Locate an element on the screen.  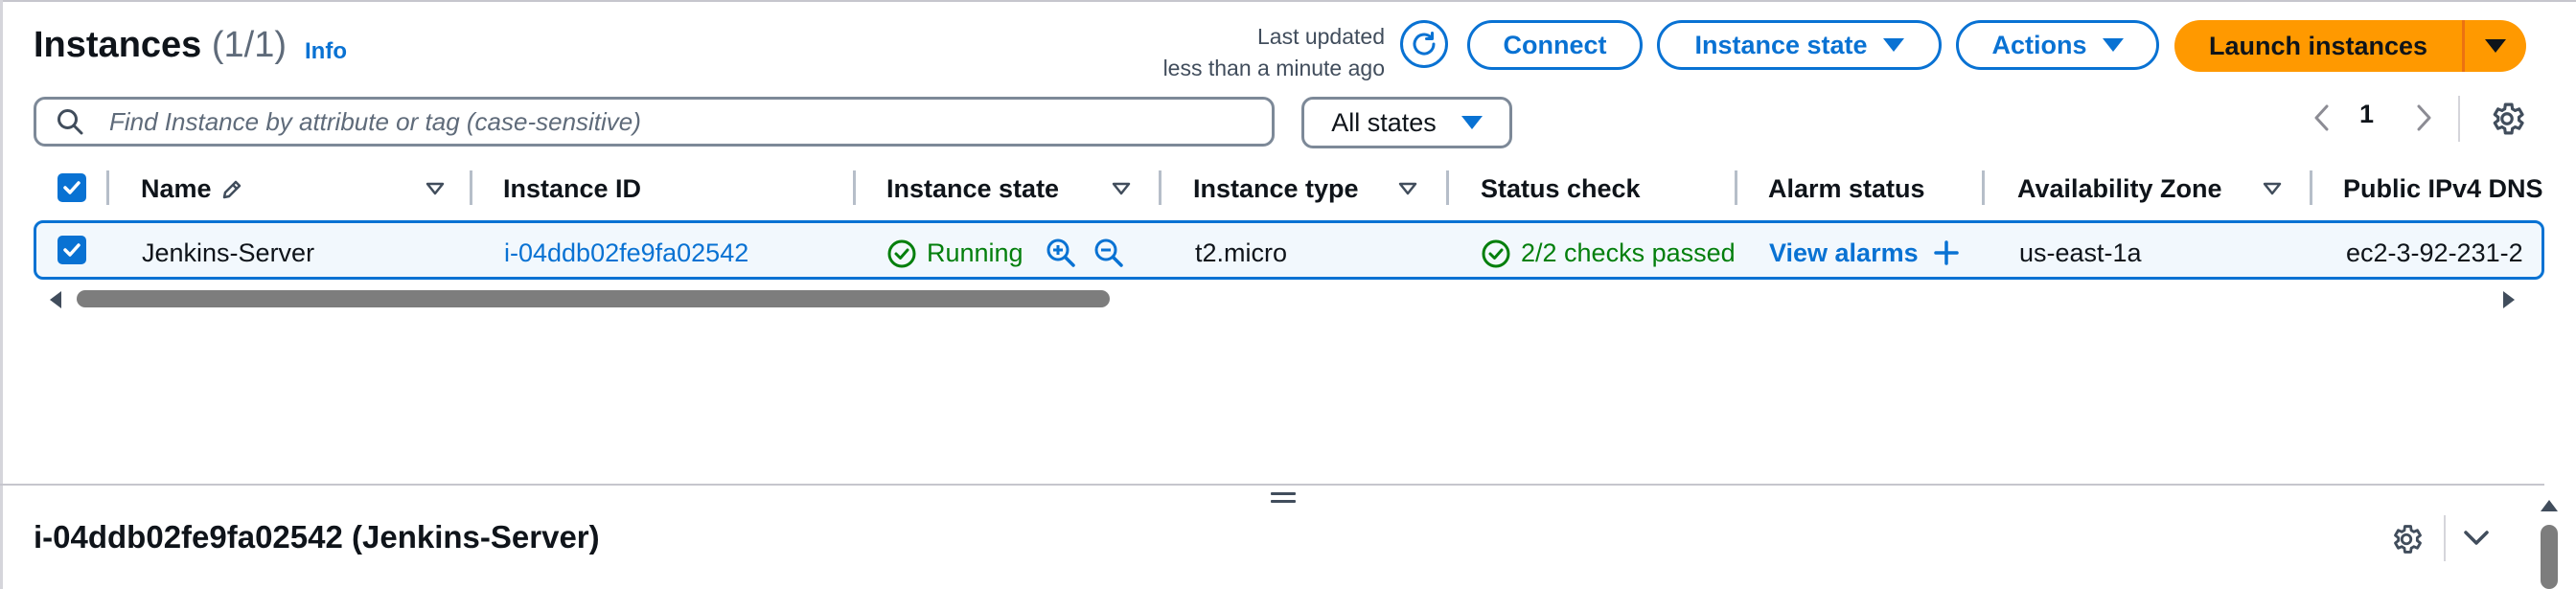
column-header-instance-type: Instance type is located at coordinates (1276, 189).